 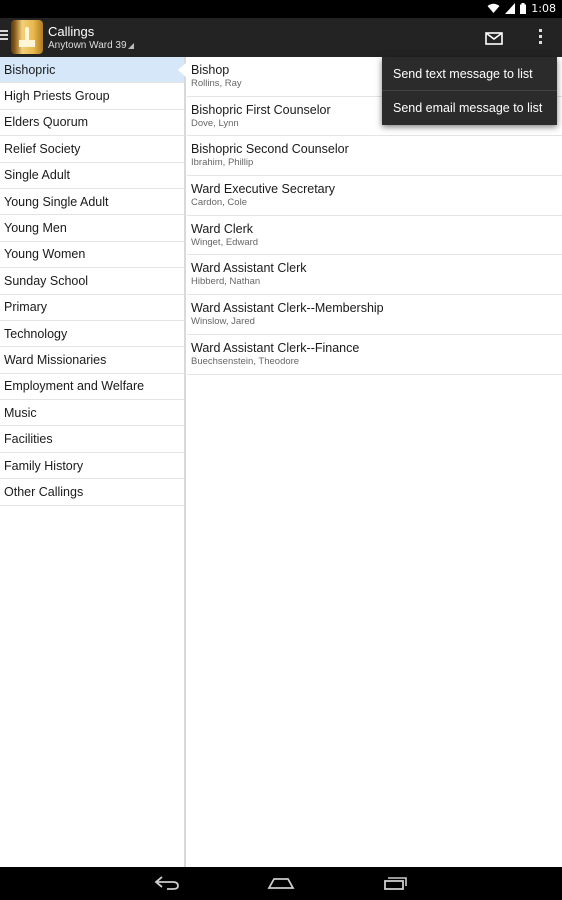 I want to click on list-item-employment-and-welfare: Employment and Welfare, so click(x=92, y=387).